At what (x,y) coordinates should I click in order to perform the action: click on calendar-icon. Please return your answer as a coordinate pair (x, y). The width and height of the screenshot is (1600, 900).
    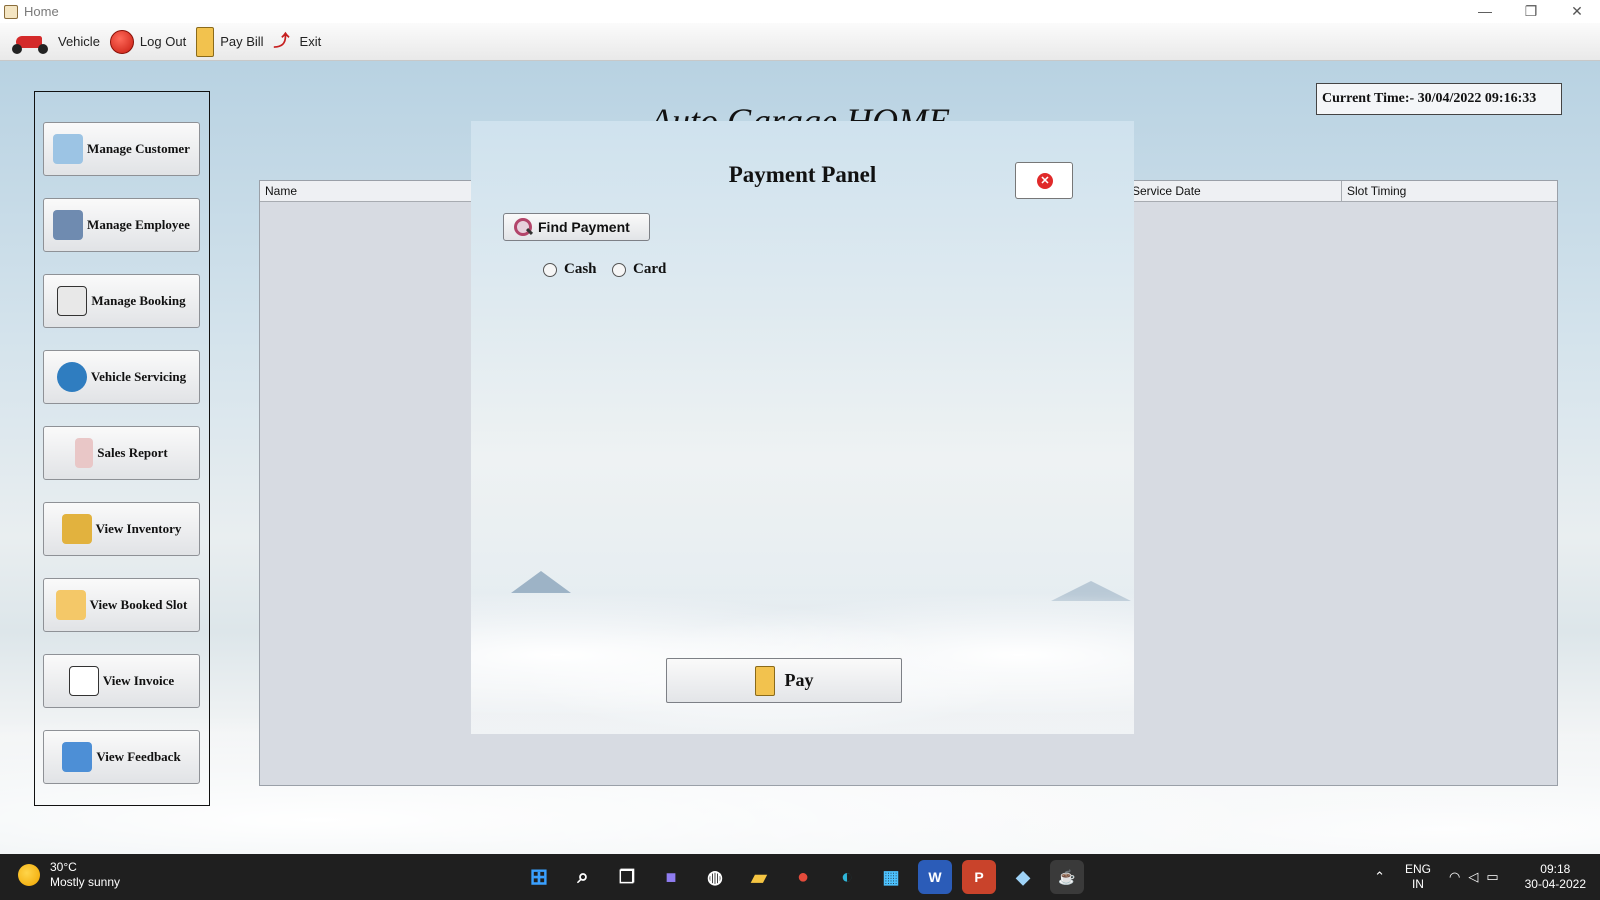
    Looking at the image, I should click on (70, 605).